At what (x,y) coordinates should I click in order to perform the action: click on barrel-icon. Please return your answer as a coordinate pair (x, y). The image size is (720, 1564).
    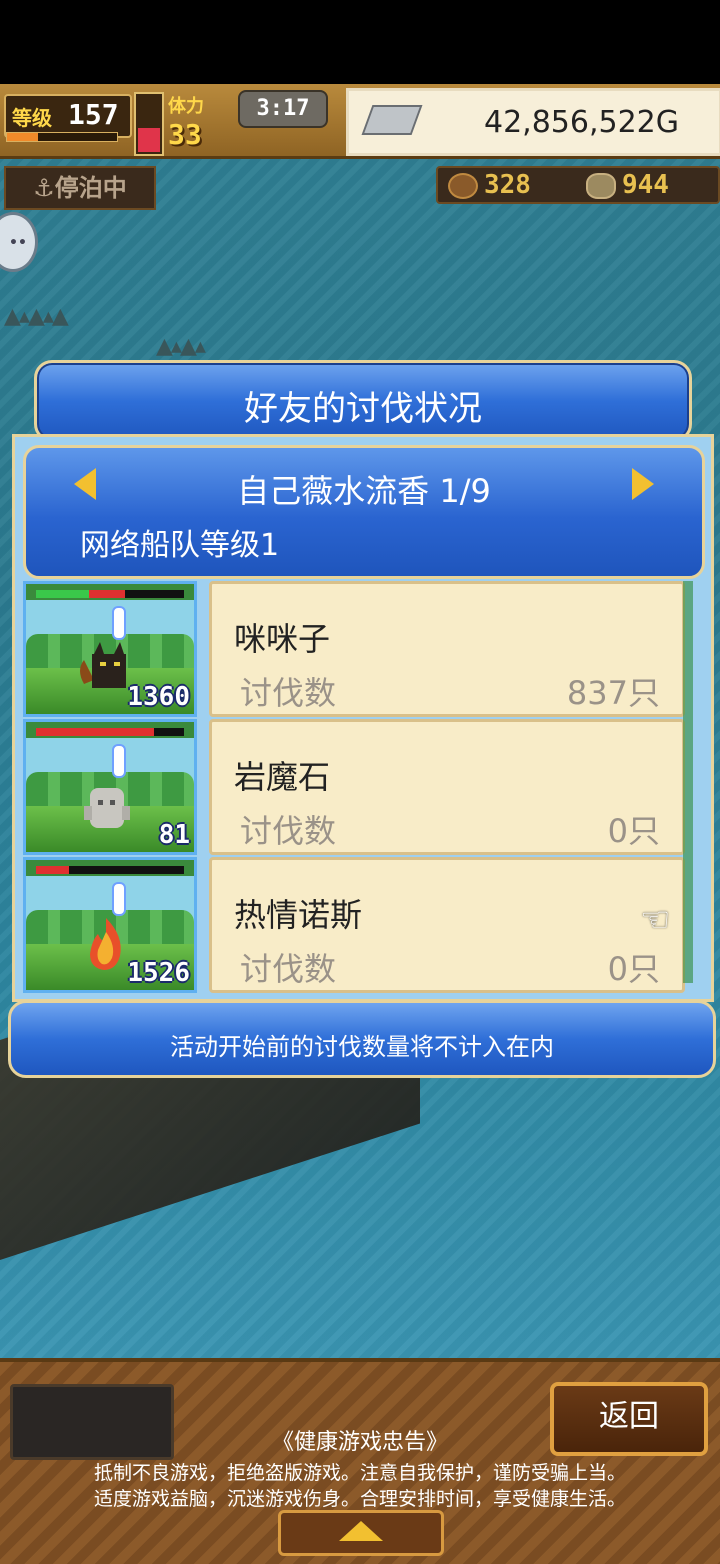
    Looking at the image, I should click on (463, 185).